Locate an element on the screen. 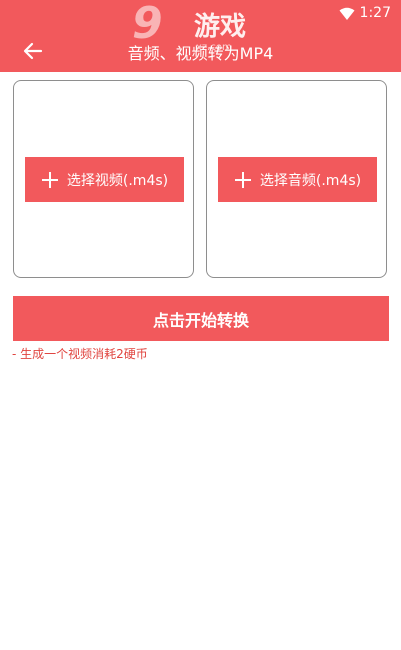 The height and width of the screenshot is (650, 401). start-convert-button: 点击开始转换 is located at coordinates (201, 318).